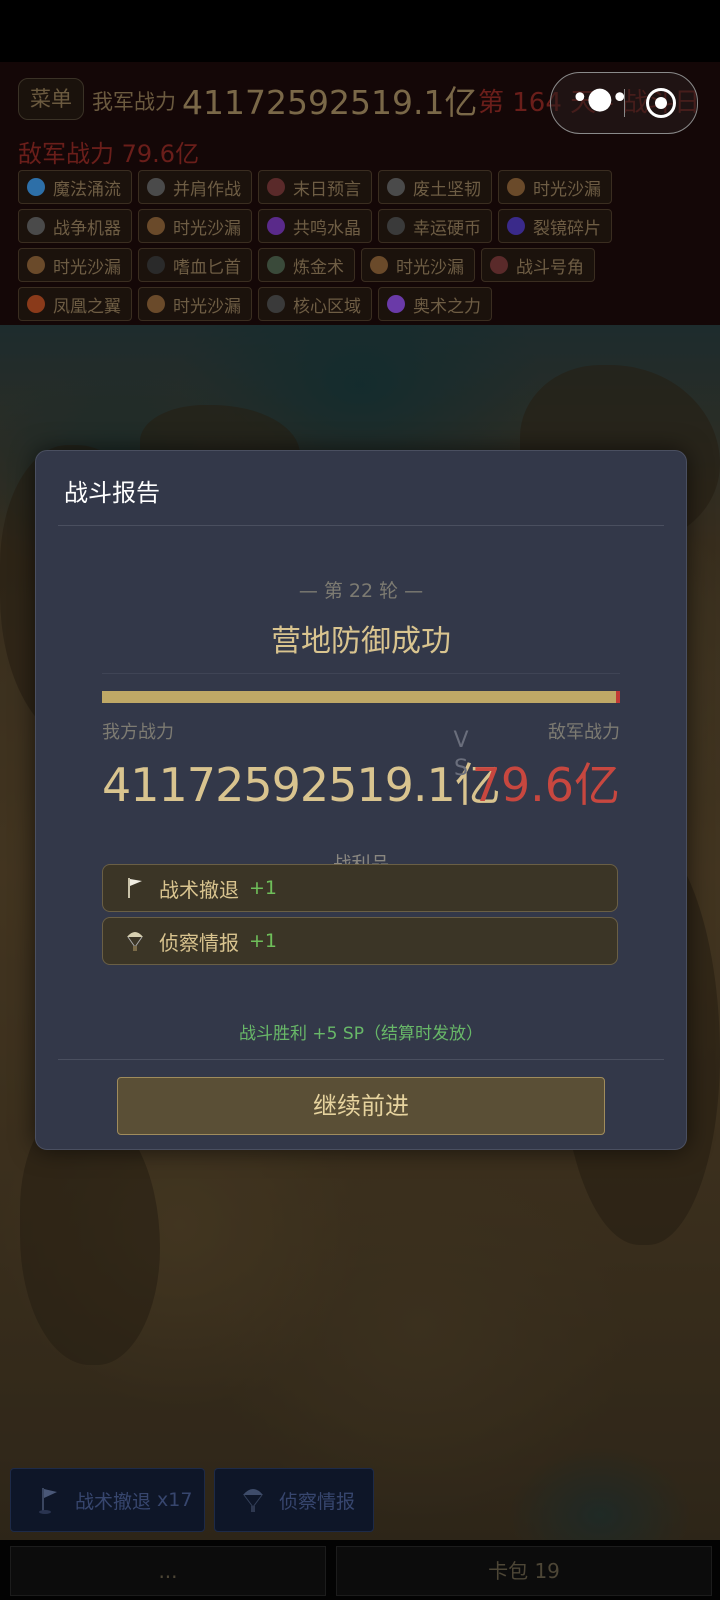 The height and width of the screenshot is (1600, 720). I want to click on loot-name: 战术撤退, so click(199, 889).